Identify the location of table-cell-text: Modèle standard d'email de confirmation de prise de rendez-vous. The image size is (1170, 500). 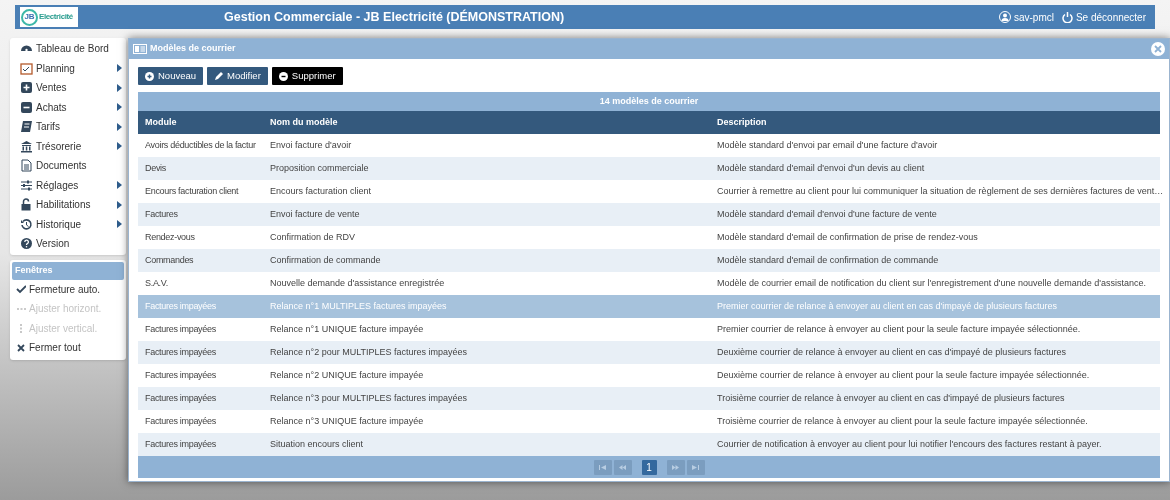
(847, 237).